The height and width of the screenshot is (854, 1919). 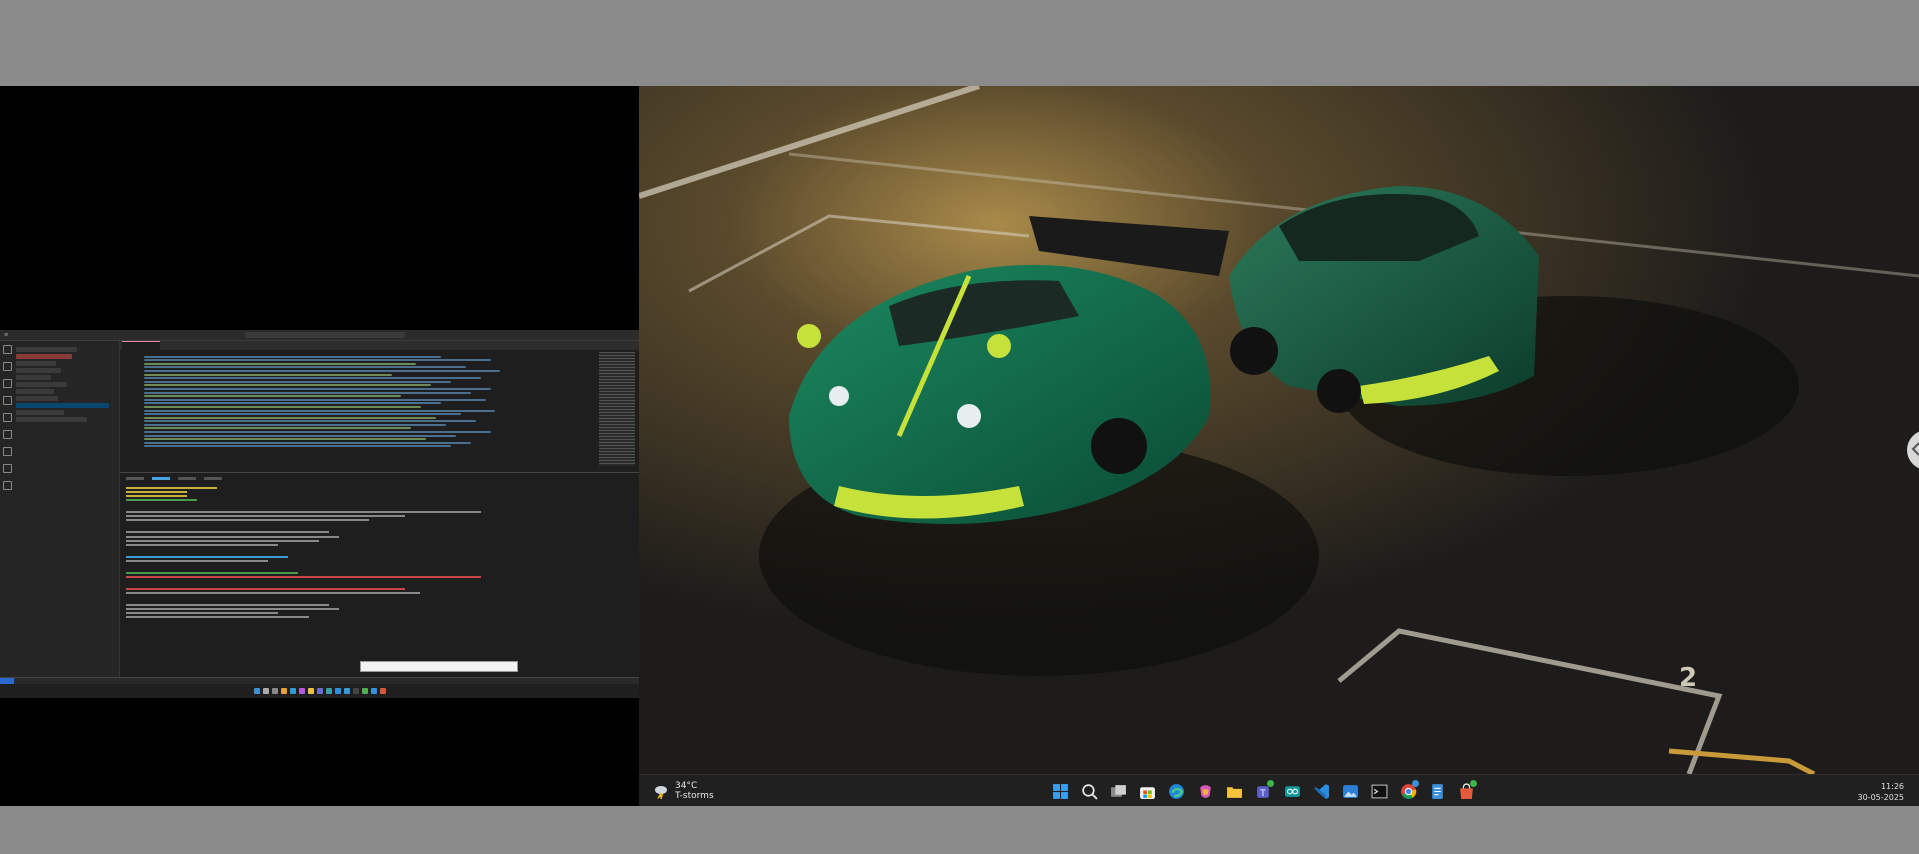 I want to click on run-icon, so click(x=7, y=400).